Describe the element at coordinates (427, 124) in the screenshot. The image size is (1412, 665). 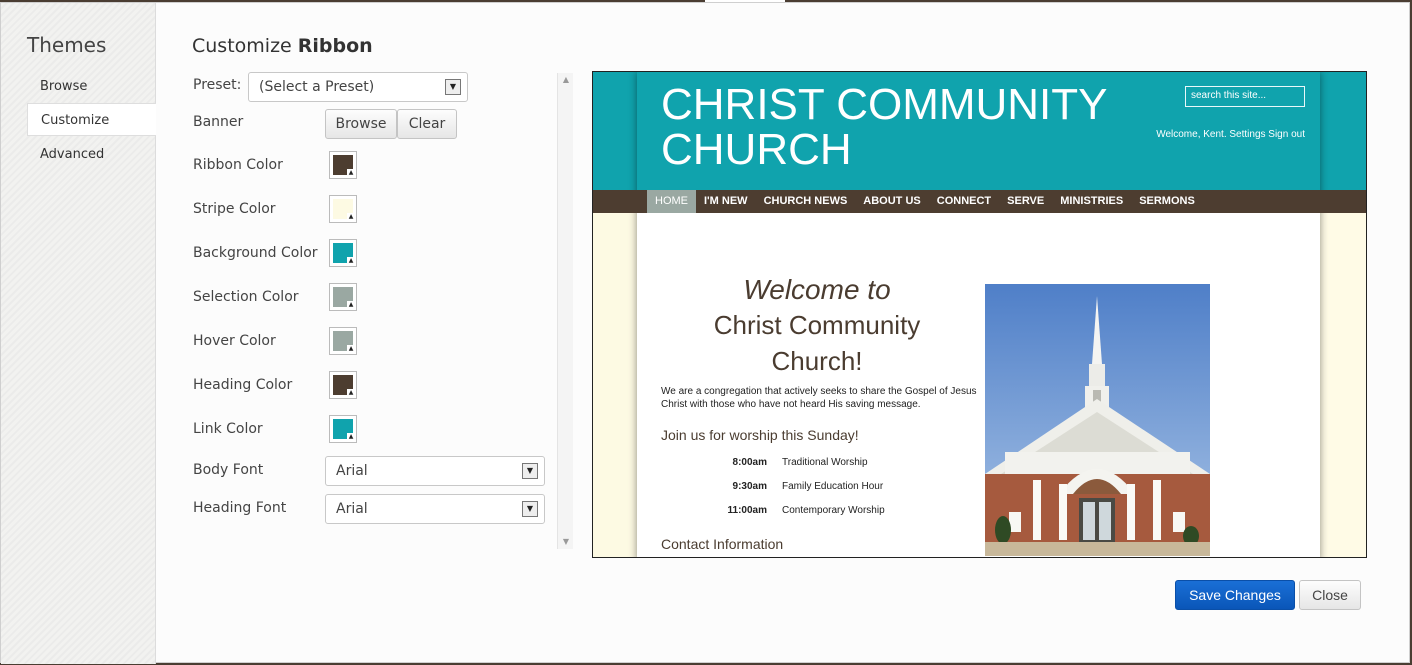
I see `banner-clear-button: Clear` at that location.